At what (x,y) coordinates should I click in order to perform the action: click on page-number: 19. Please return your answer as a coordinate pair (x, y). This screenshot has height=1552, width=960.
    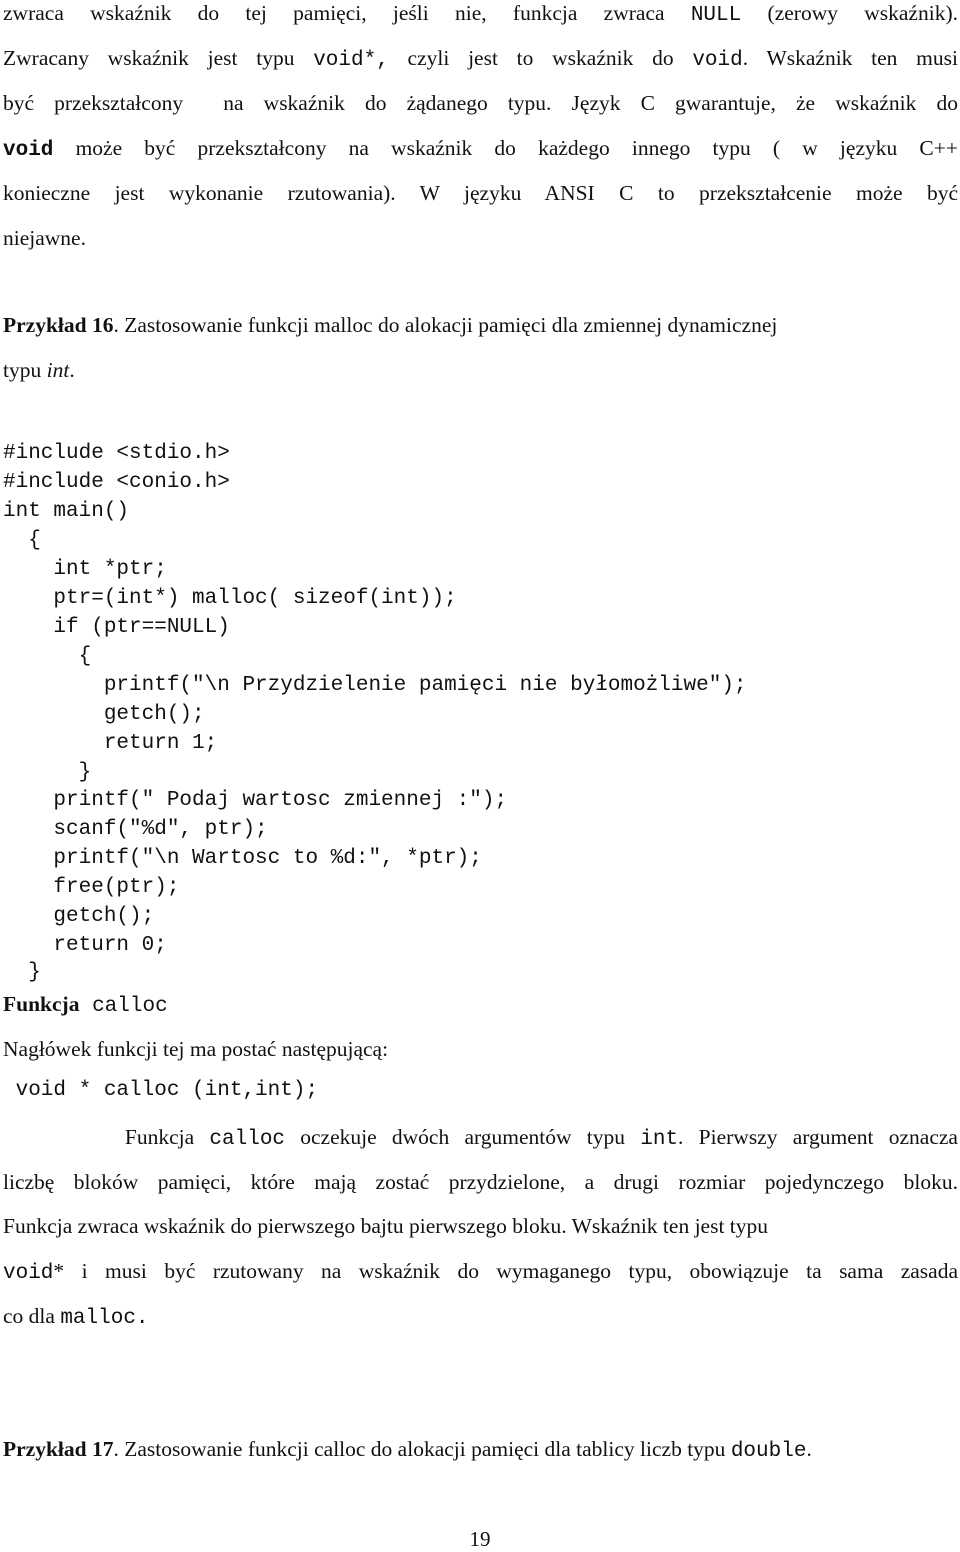
    Looking at the image, I should click on (480, 1539).